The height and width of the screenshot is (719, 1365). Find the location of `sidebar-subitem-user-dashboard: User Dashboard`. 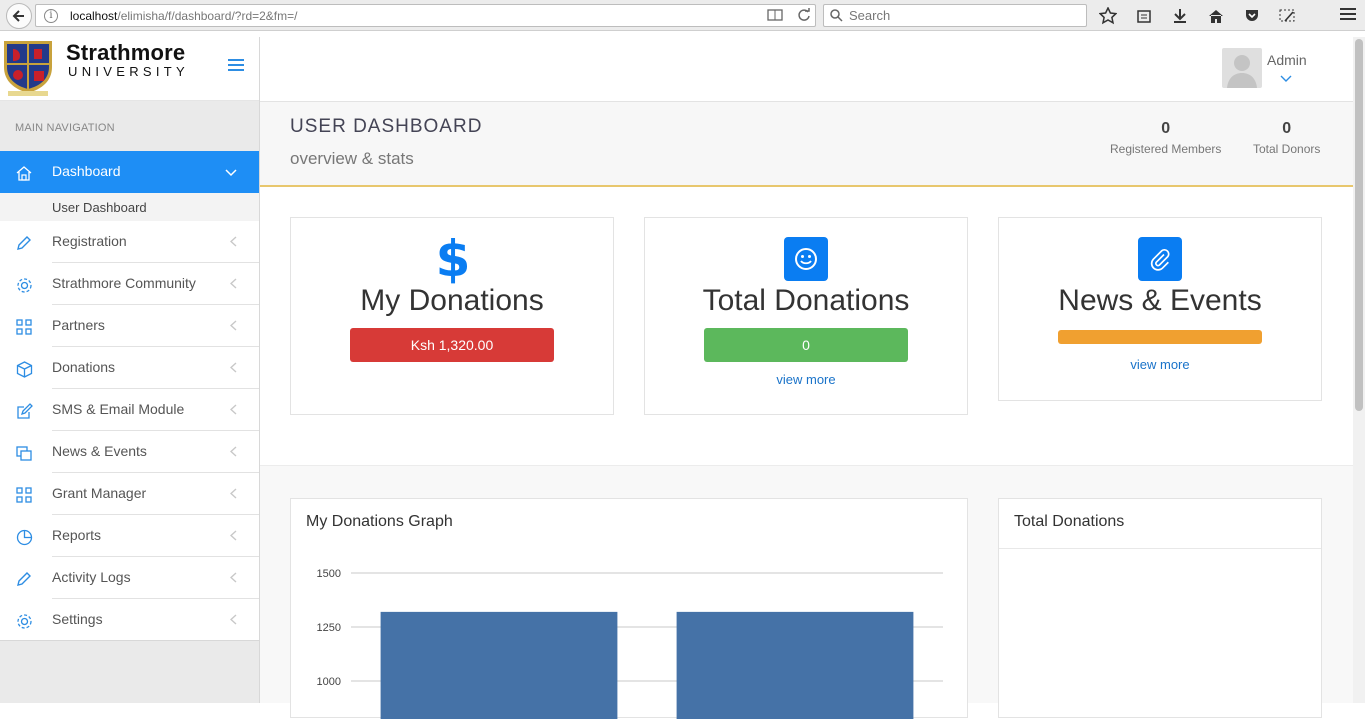

sidebar-subitem-user-dashboard: User Dashboard is located at coordinates (129, 207).